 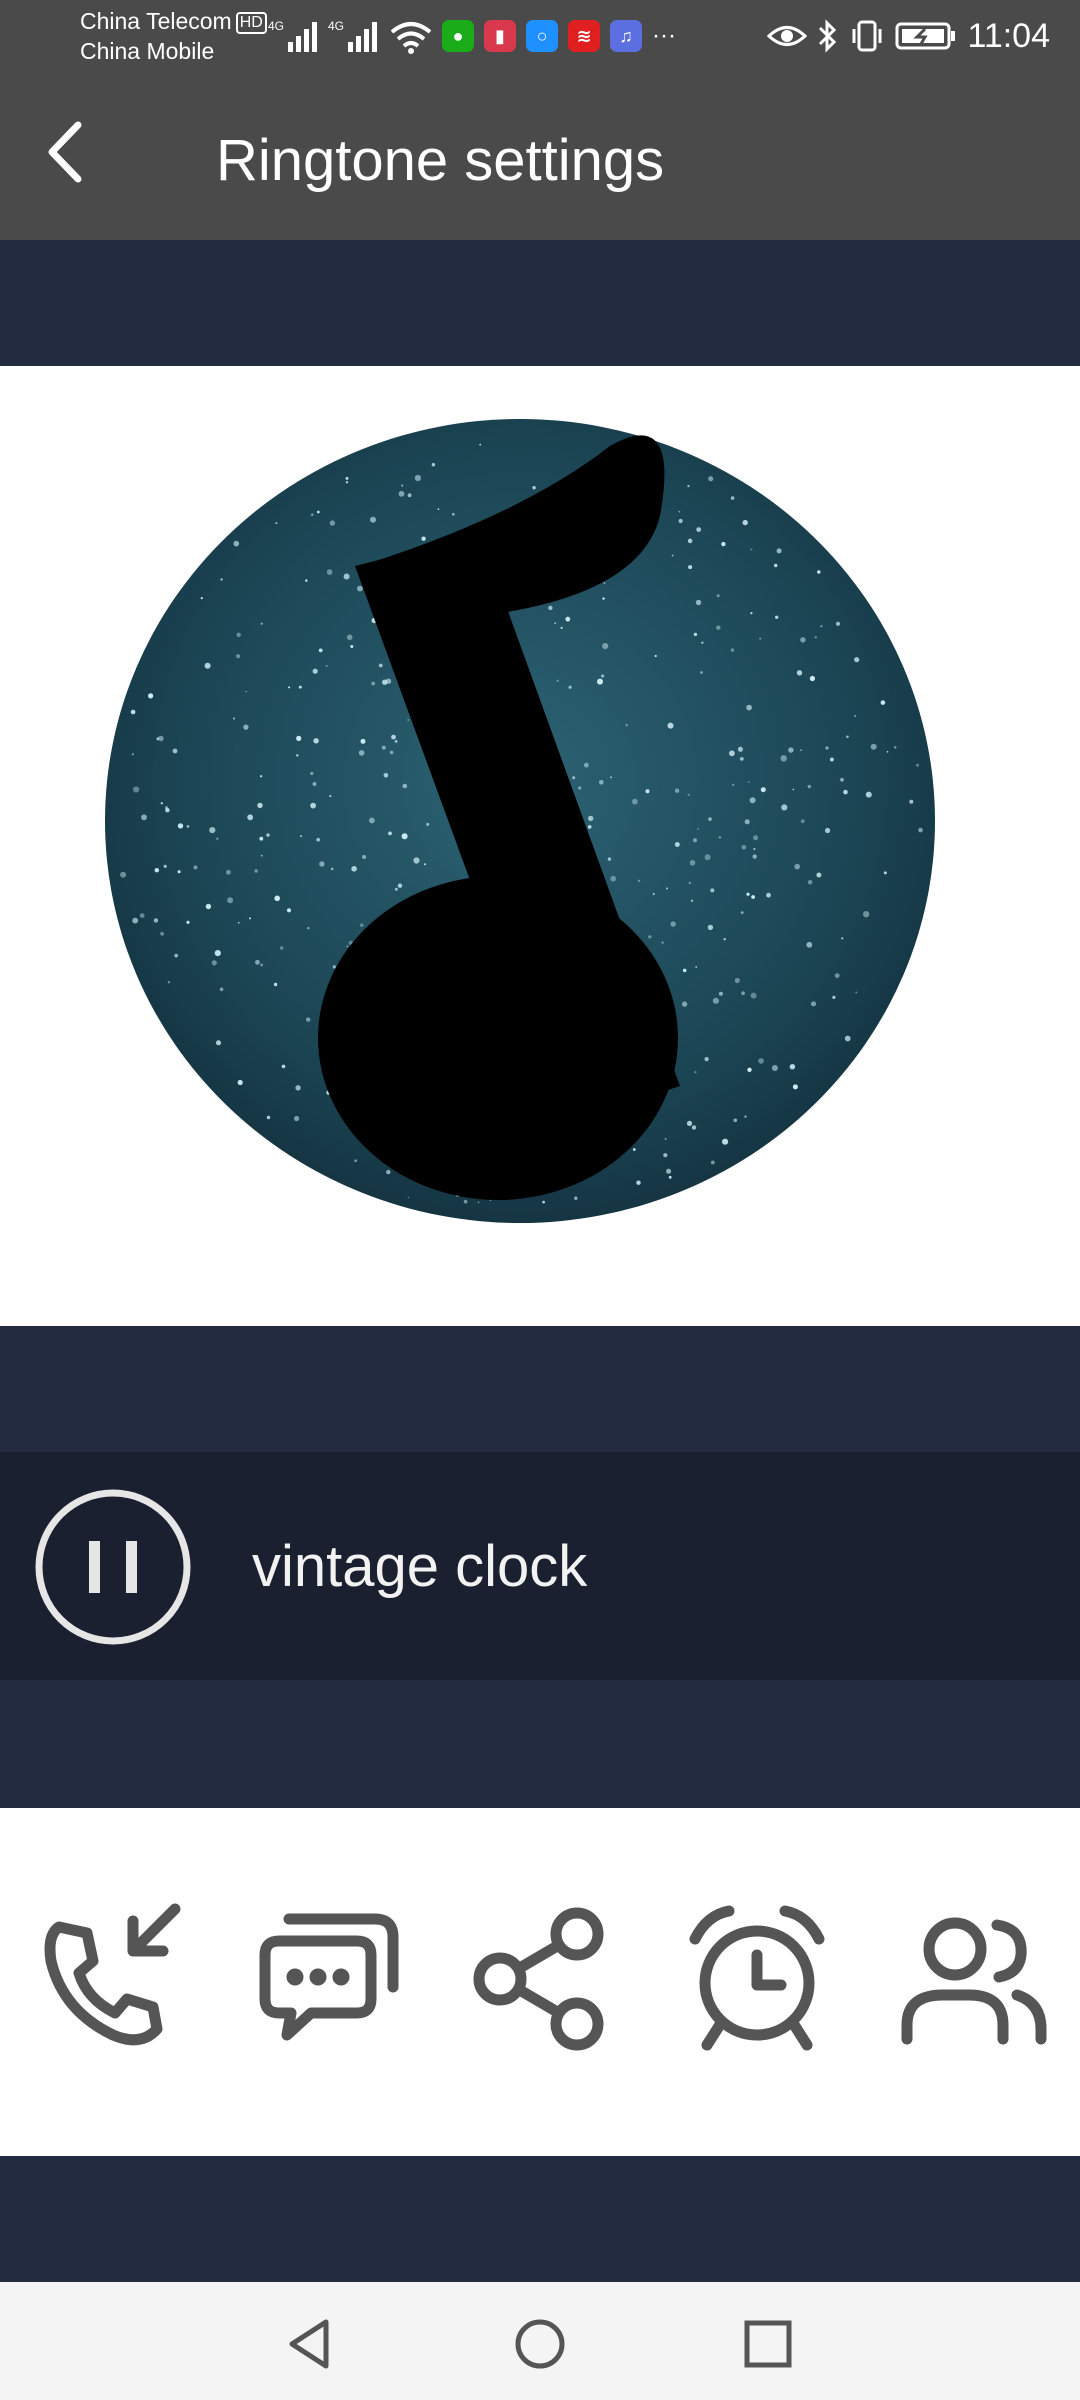 What do you see at coordinates (626, 36) in the screenshot?
I see `music-app-icon: ♫` at bounding box center [626, 36].